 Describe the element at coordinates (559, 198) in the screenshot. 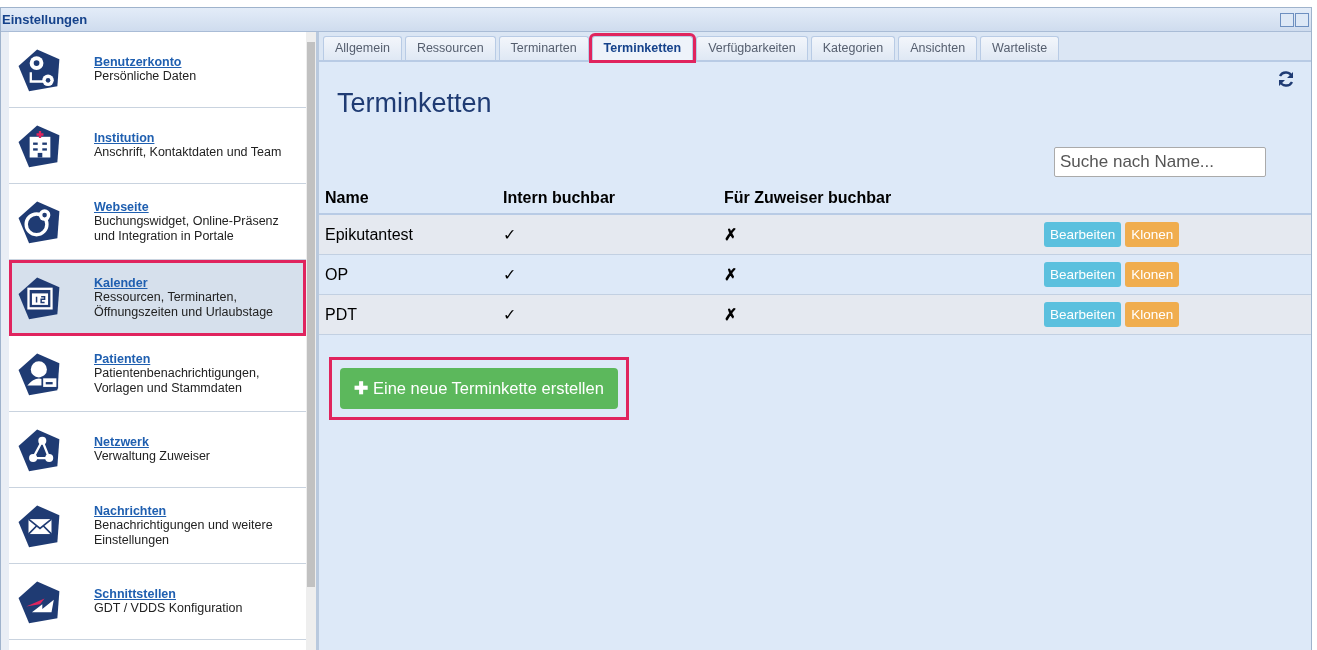

I see `column-header: Intern buchbar` at that location.